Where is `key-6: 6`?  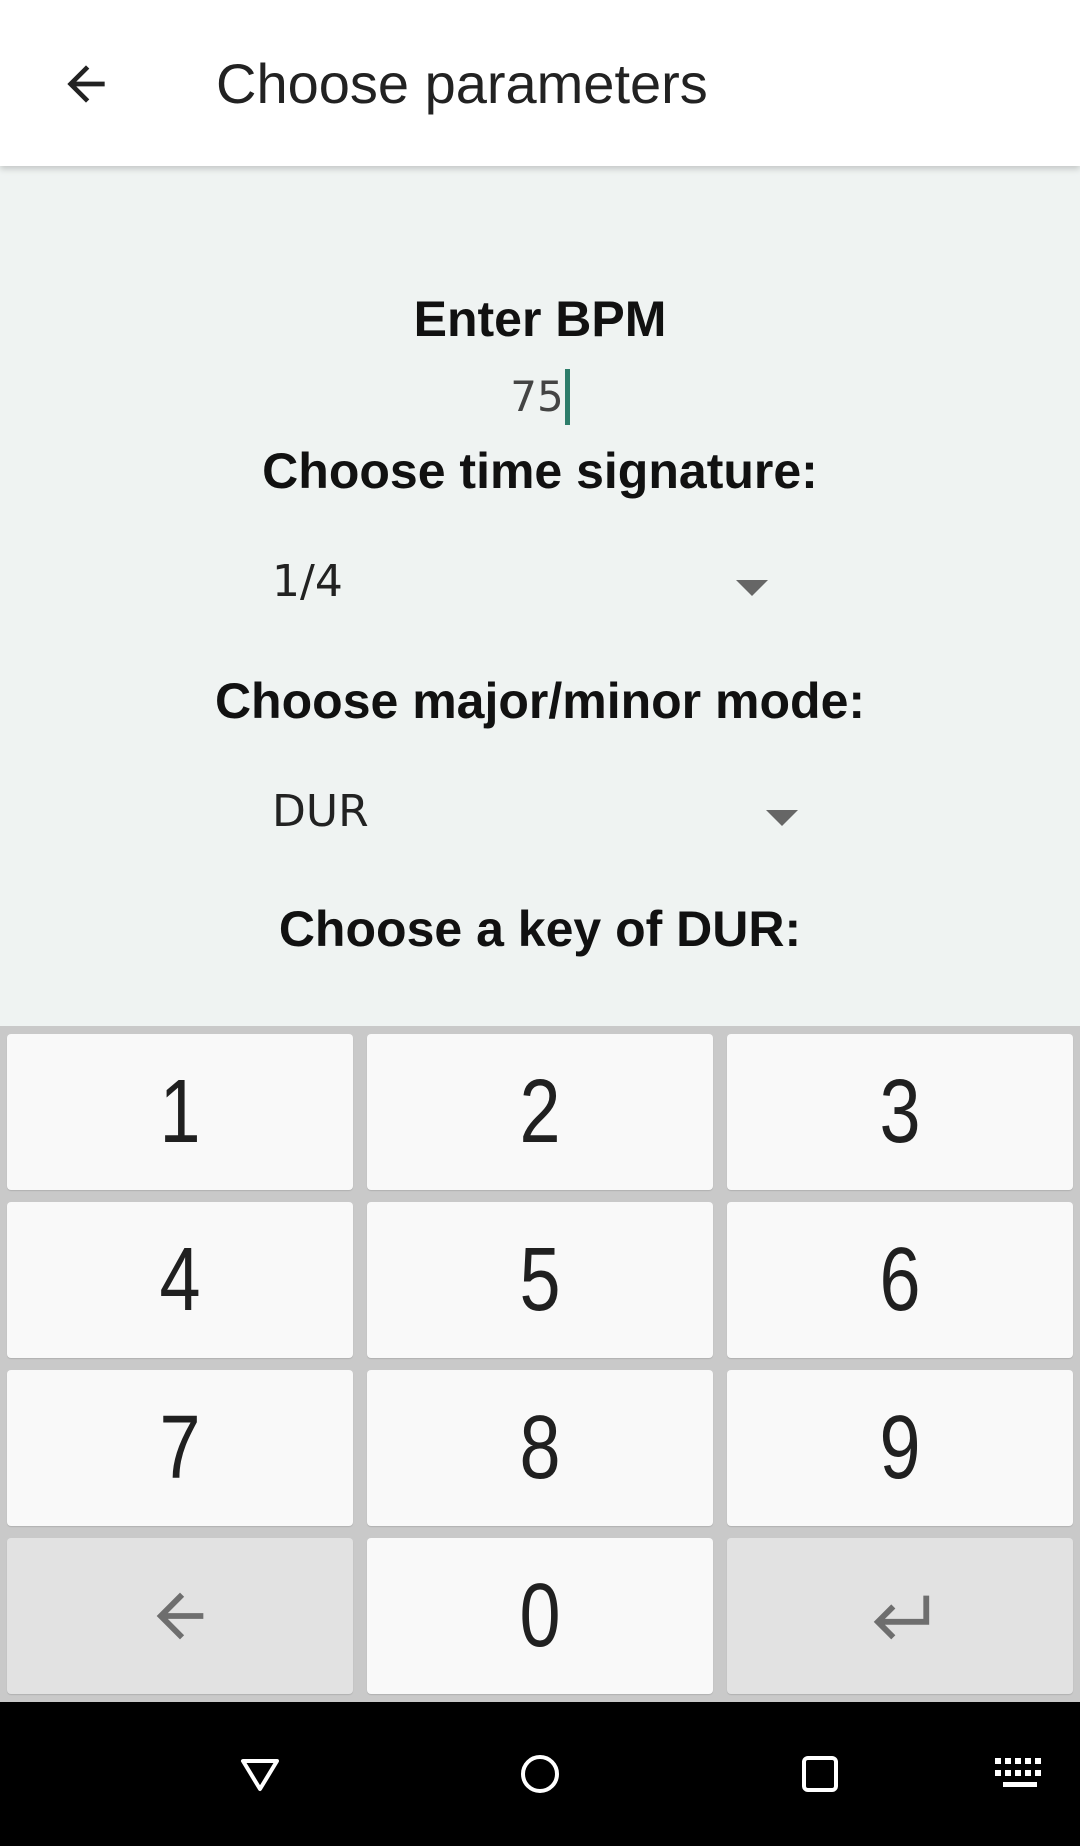
key-6: 6 is located at coordinates (900, 1280).